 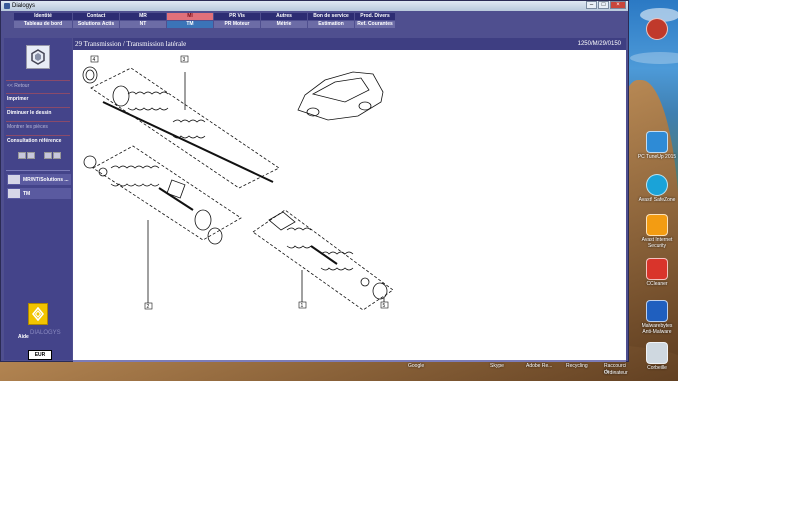 I want to click on desktop-icon-pc-tuneup: PC TuneUp 2015, so click(x=657, y=145).